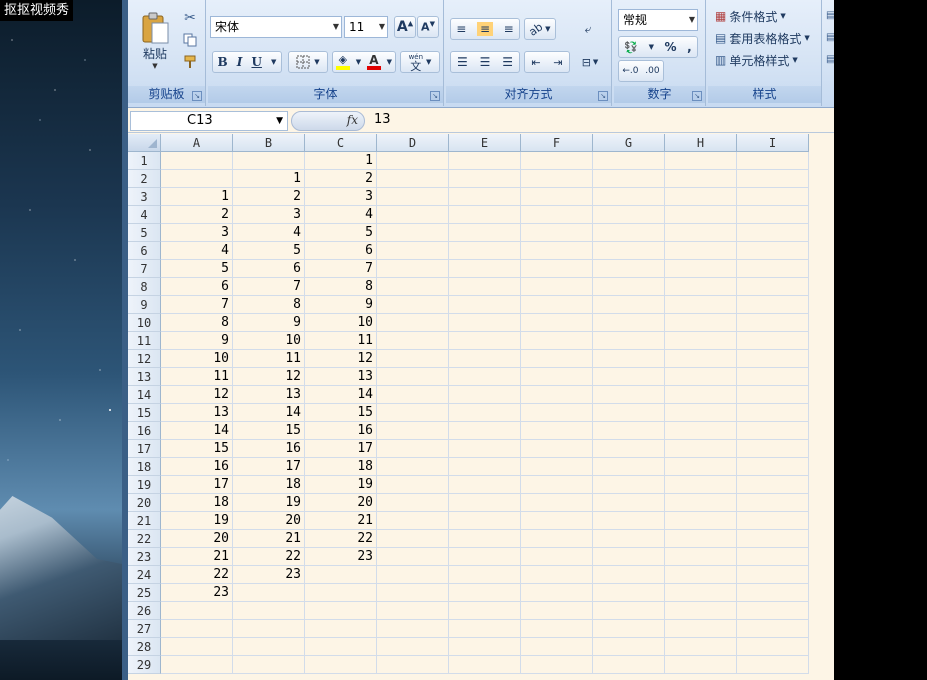 Image resolution: width=927 pixels, height=680 pixels. I want to click on borders-button: ▼, so click(308, 62).